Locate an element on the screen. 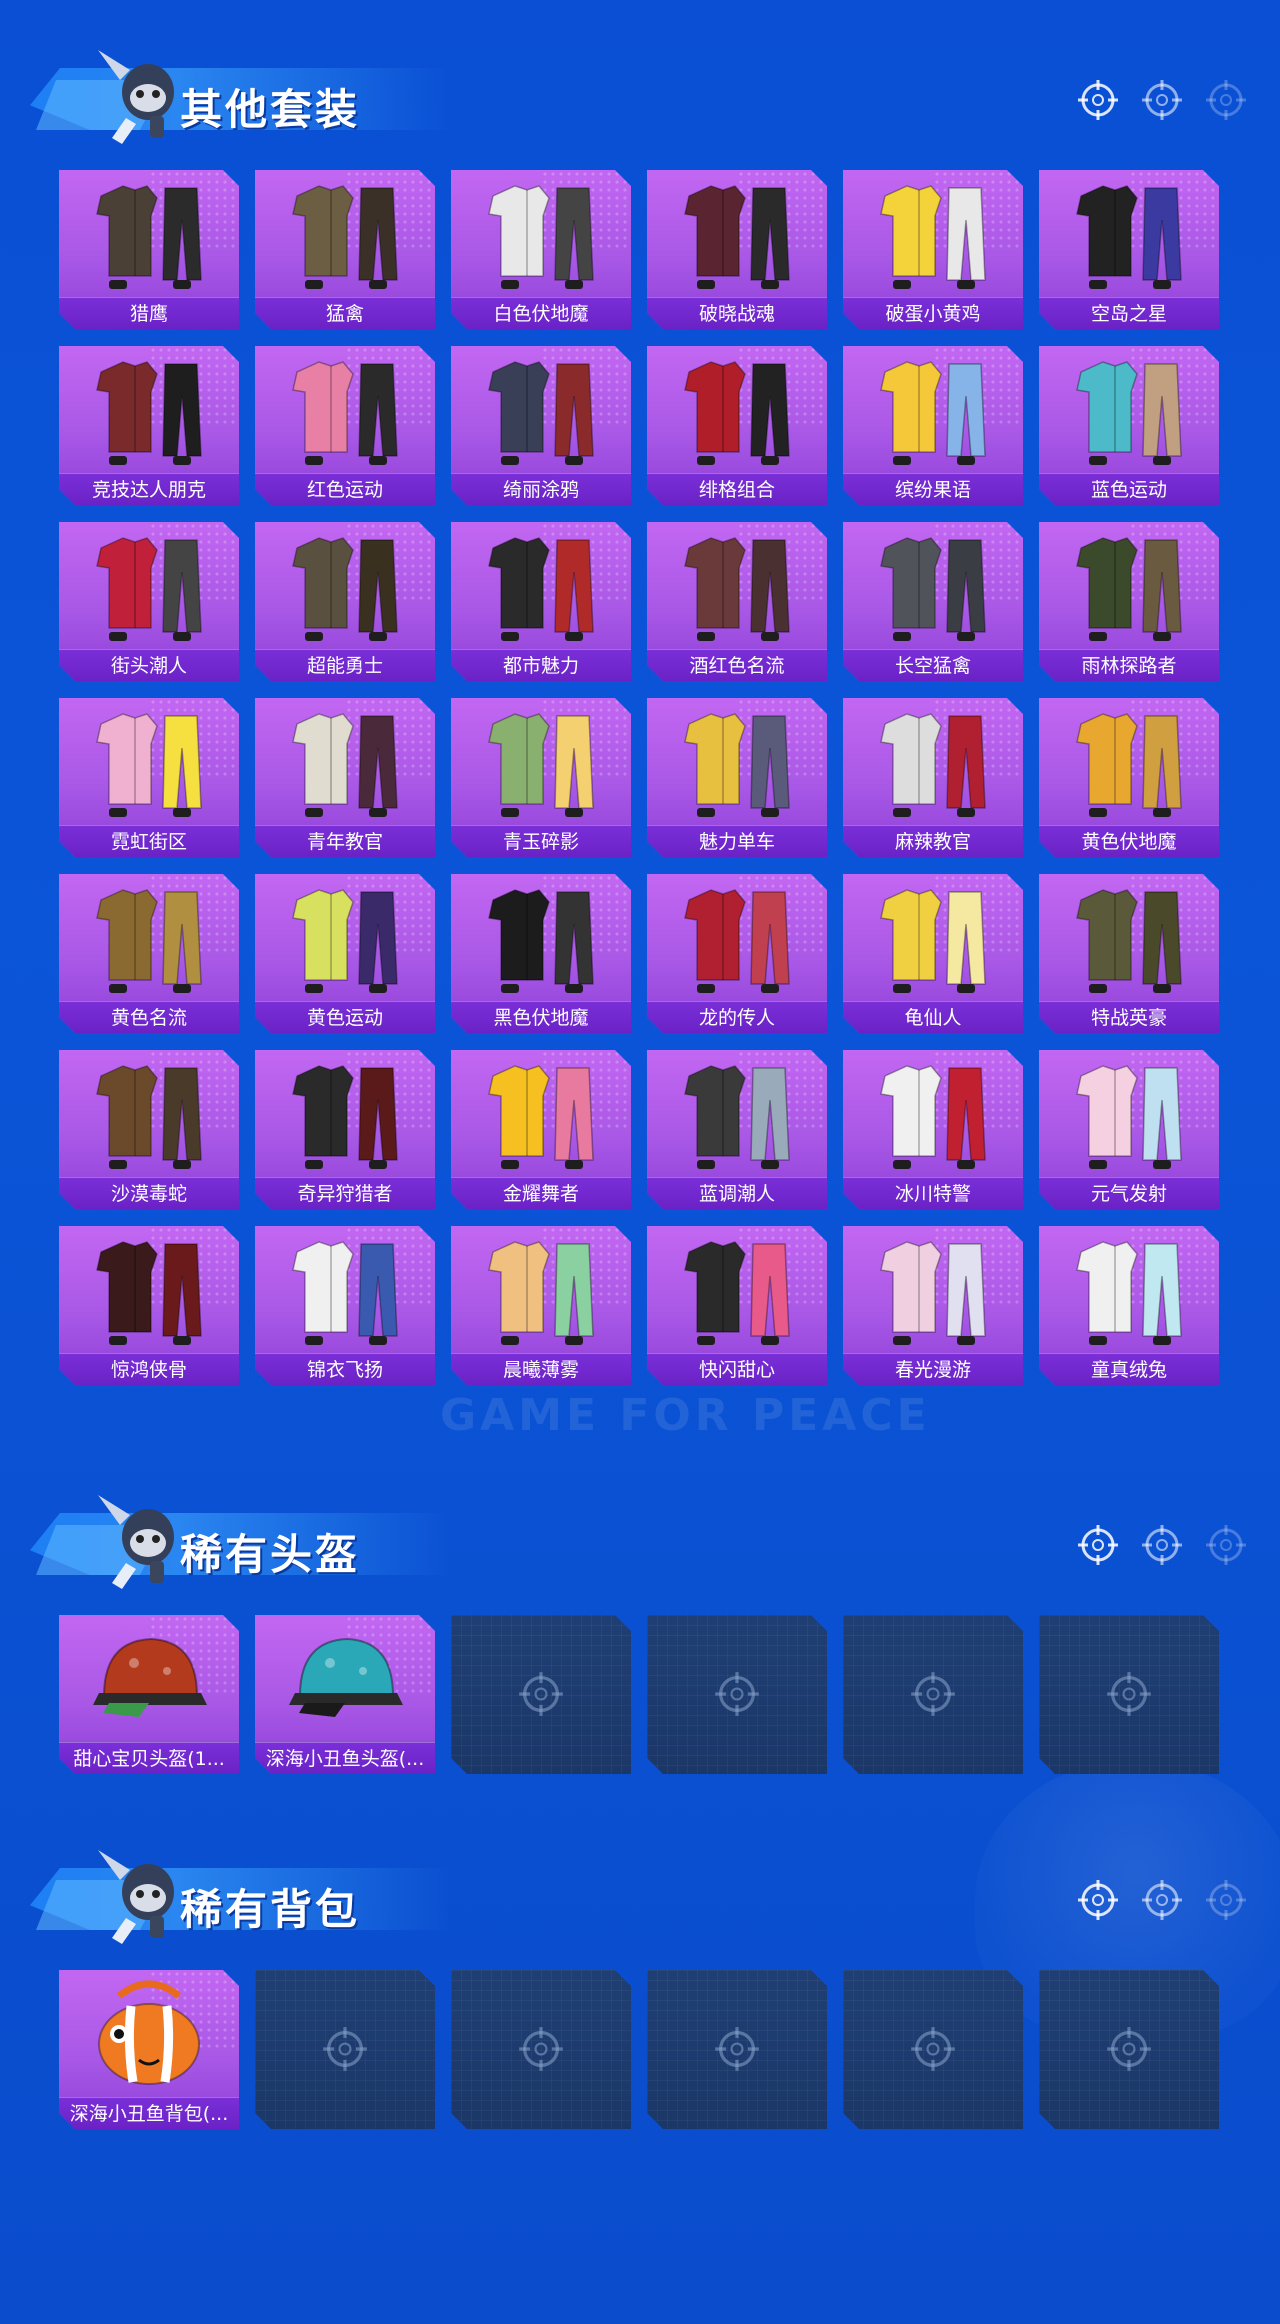 This screenshot has height=2324, width=1280. item-label: 空岛之星 is located at coordinates (1129, 313).